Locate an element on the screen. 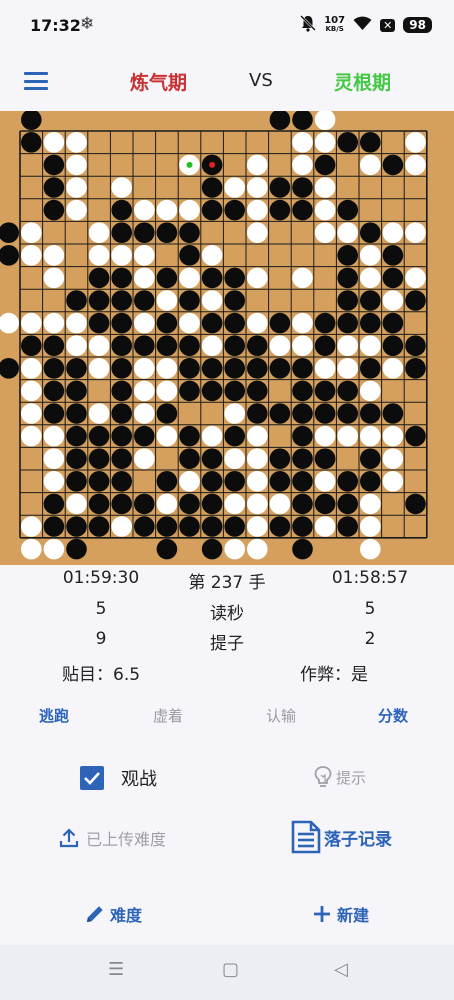 This screenshot has width=454, height=1000. hamburger-menu-icon is located at coordinates (36, 81).